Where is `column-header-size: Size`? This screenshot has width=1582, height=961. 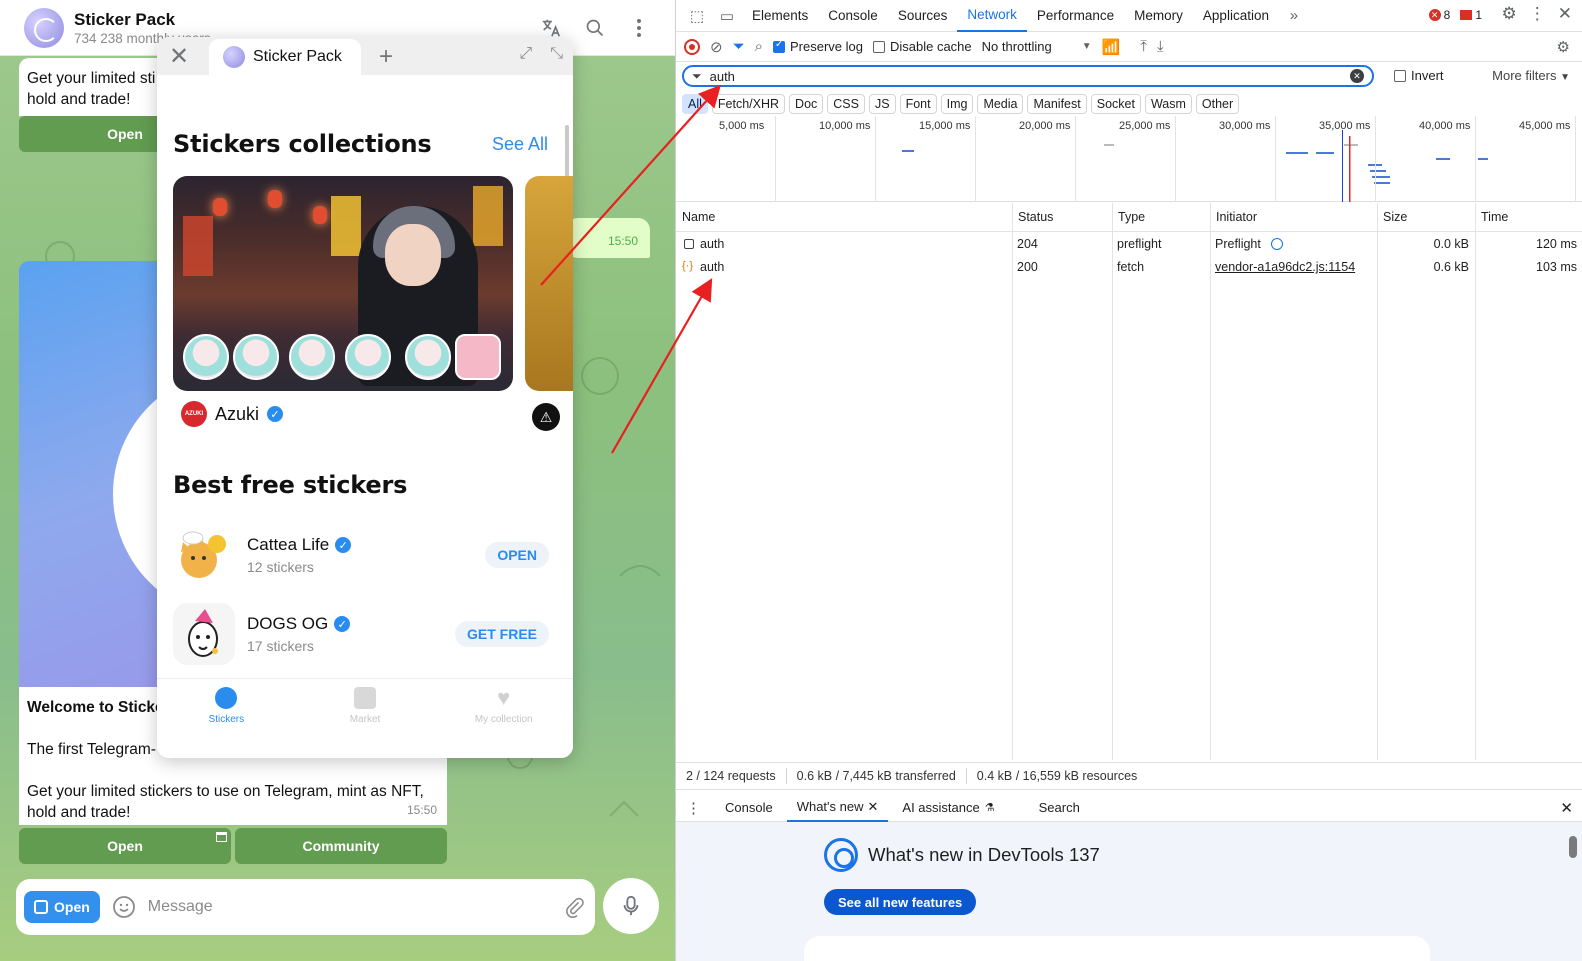
column-header-size: Size is located at coordinates (1392, 217).